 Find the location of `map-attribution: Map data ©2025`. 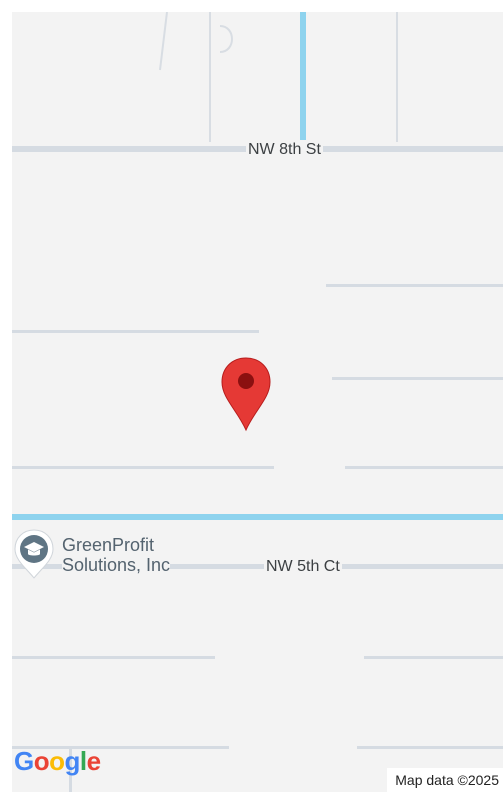

map-attribution: Map data ©2025 is located at coordinates (445, 780).